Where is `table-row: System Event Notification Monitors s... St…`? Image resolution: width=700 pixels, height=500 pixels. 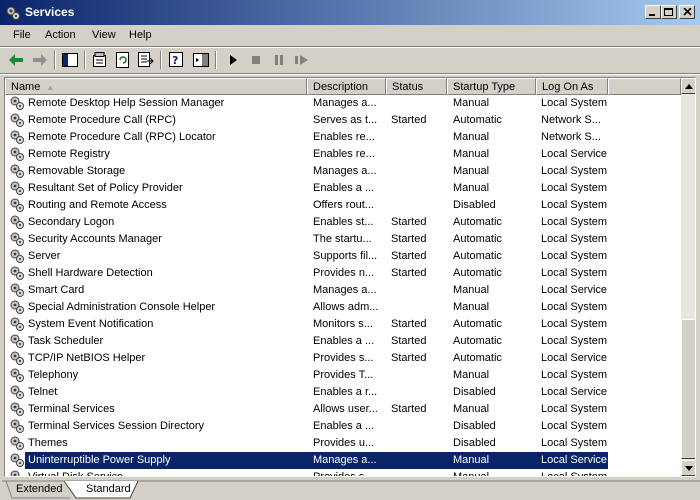
table-row: System Event Notification Monitors s... St… is located at coordinates (343, 324).